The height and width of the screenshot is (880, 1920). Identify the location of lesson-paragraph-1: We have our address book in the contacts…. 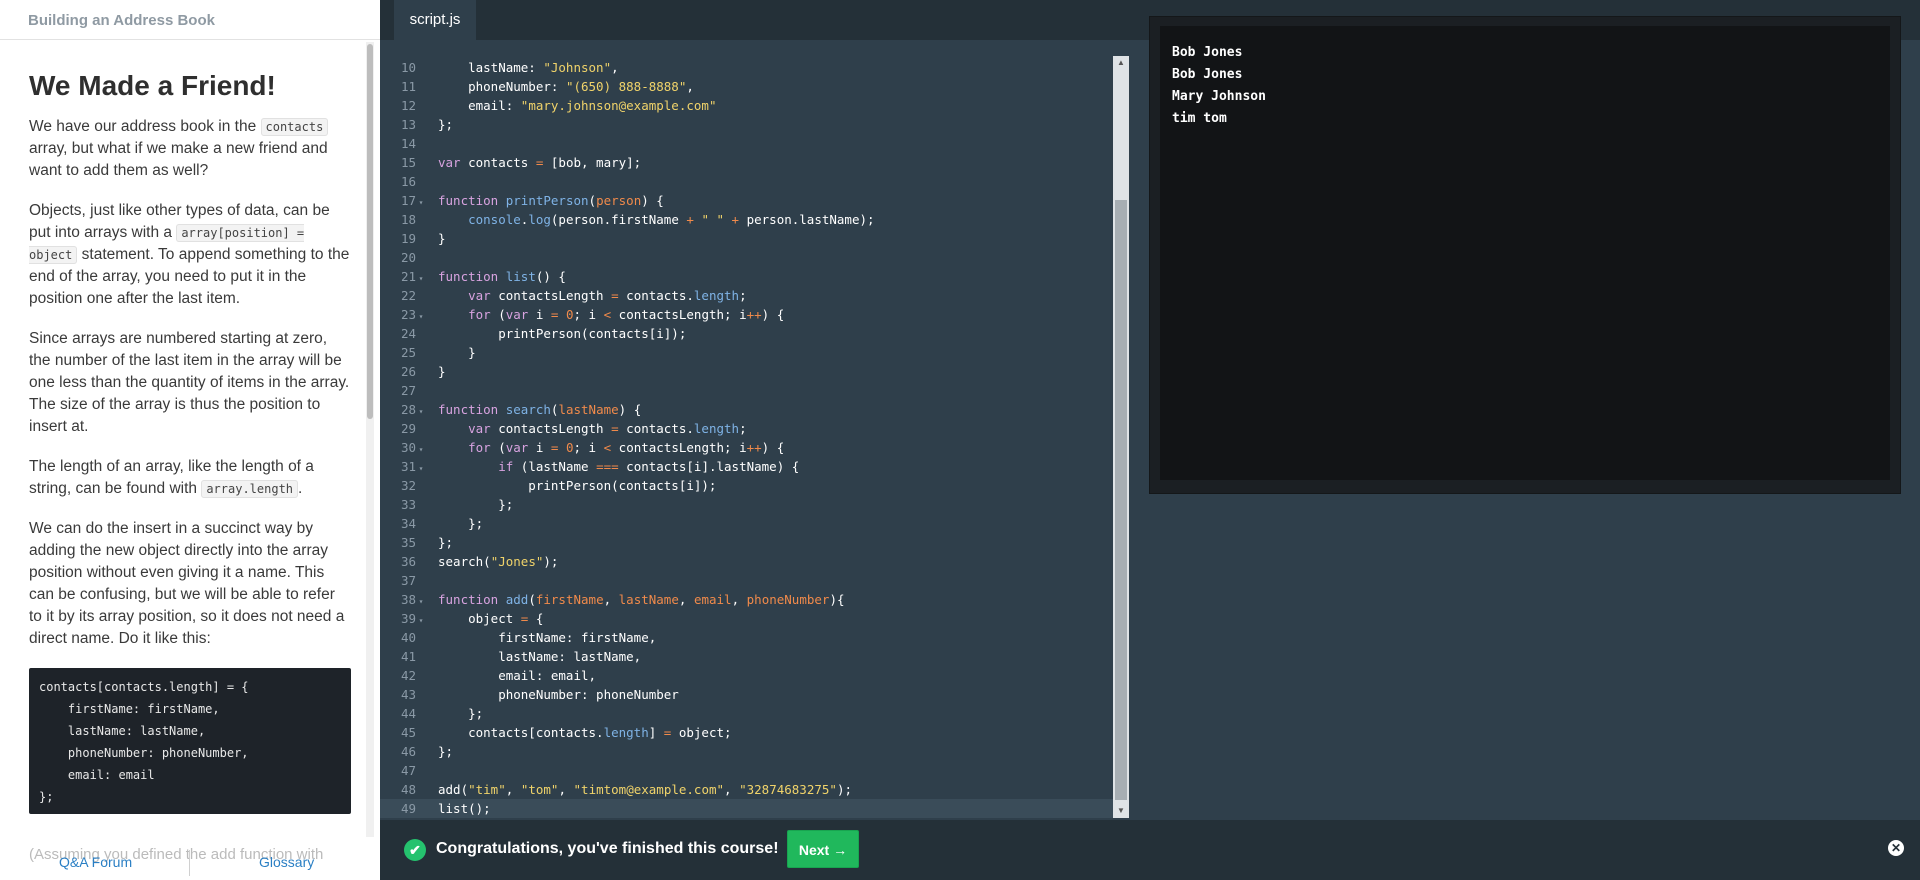
(179, 148).